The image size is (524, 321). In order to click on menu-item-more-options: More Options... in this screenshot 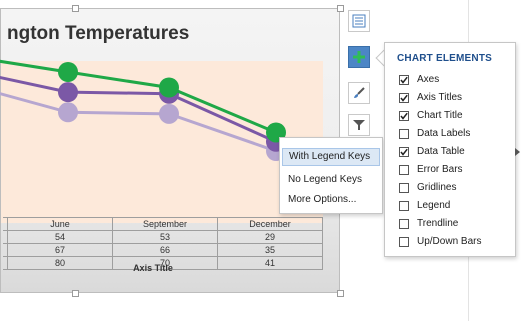, I will do `click(331, 200)`.